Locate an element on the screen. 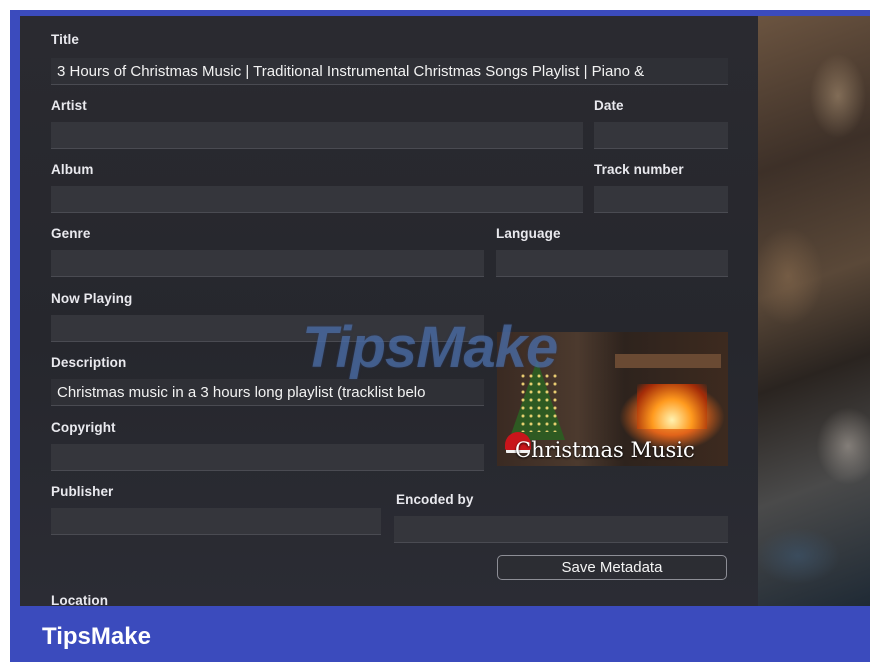 This screenshot has width=870, height=662. artwork-mantel is located at coordinates (668, 361).